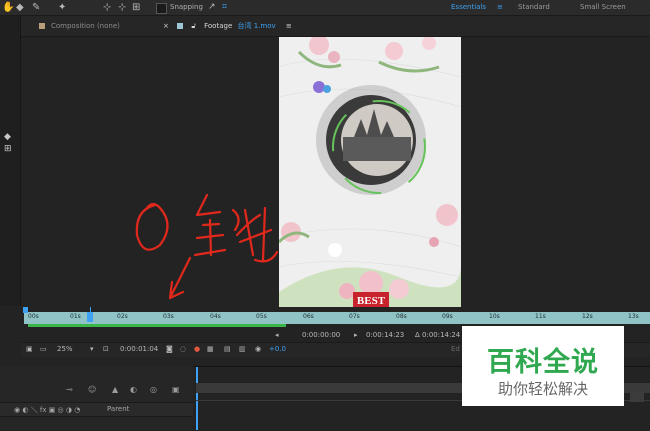  I want to click on eye-switch-icon: ◉ ◐ ＼ fx ▣ ◎ ◑ ◔, so click(47, 410).